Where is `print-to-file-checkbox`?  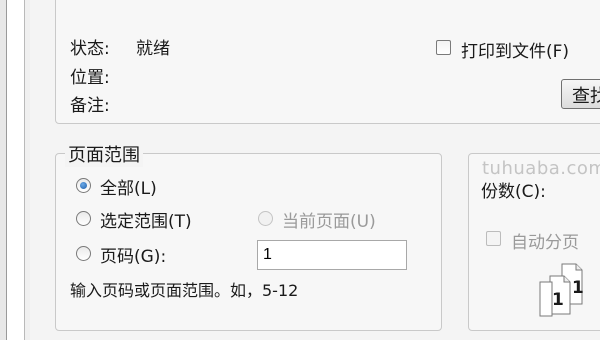
print-to-file-checkbox is located at coordinates (443, 47).